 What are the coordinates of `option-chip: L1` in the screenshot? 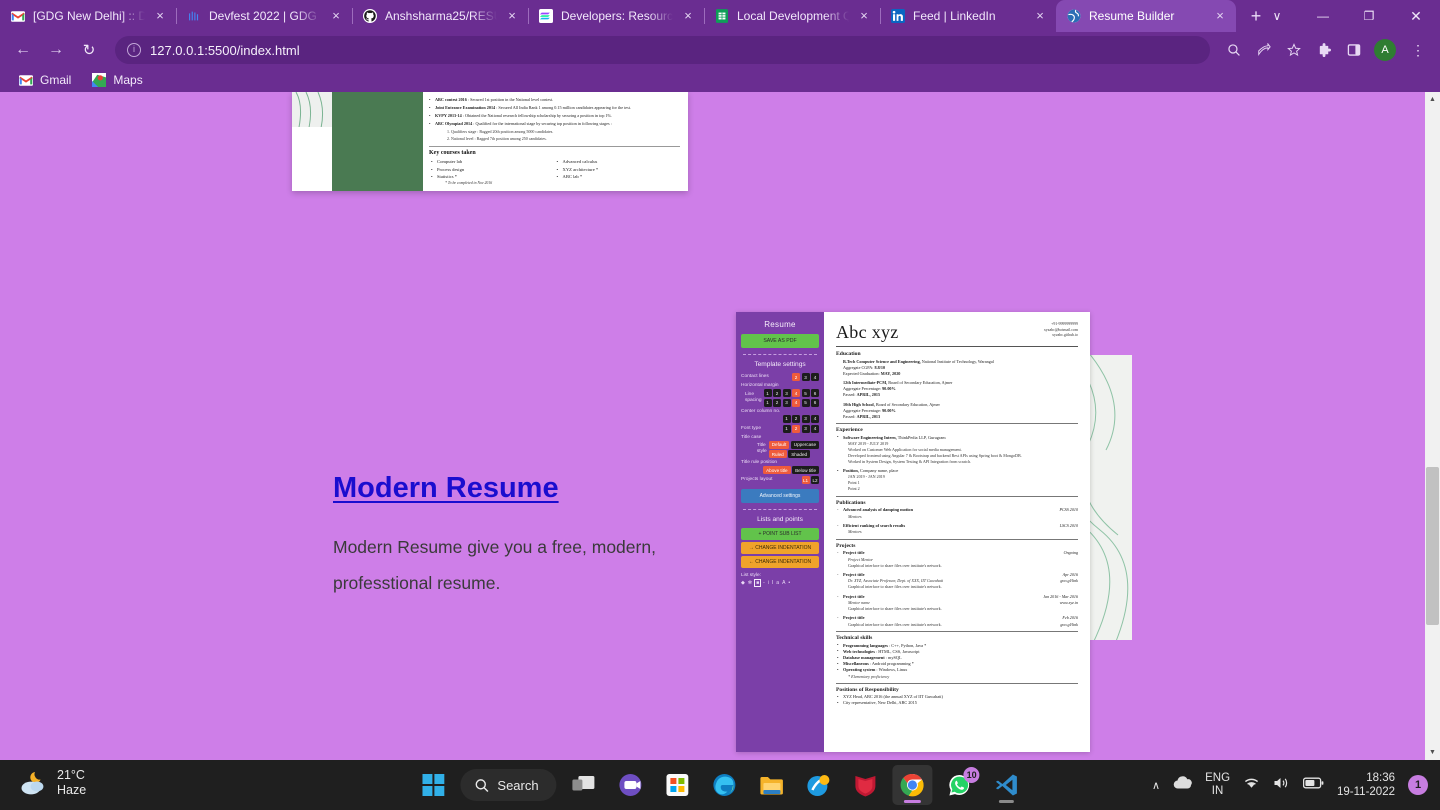 It's located at (805, 480).